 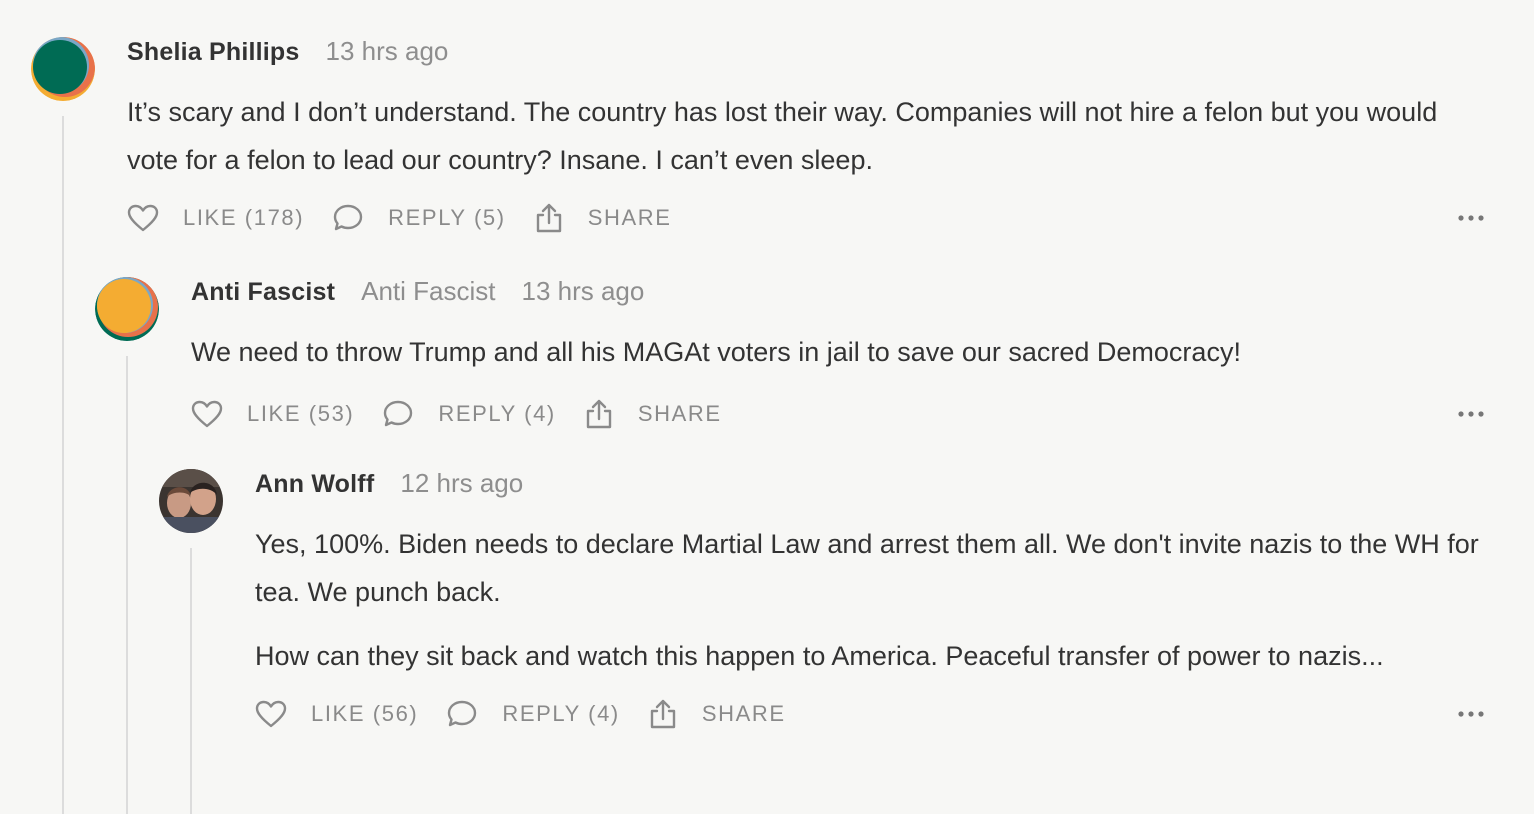 I want to click on author-name: Ann Wolff, so click(x=314, y=484).